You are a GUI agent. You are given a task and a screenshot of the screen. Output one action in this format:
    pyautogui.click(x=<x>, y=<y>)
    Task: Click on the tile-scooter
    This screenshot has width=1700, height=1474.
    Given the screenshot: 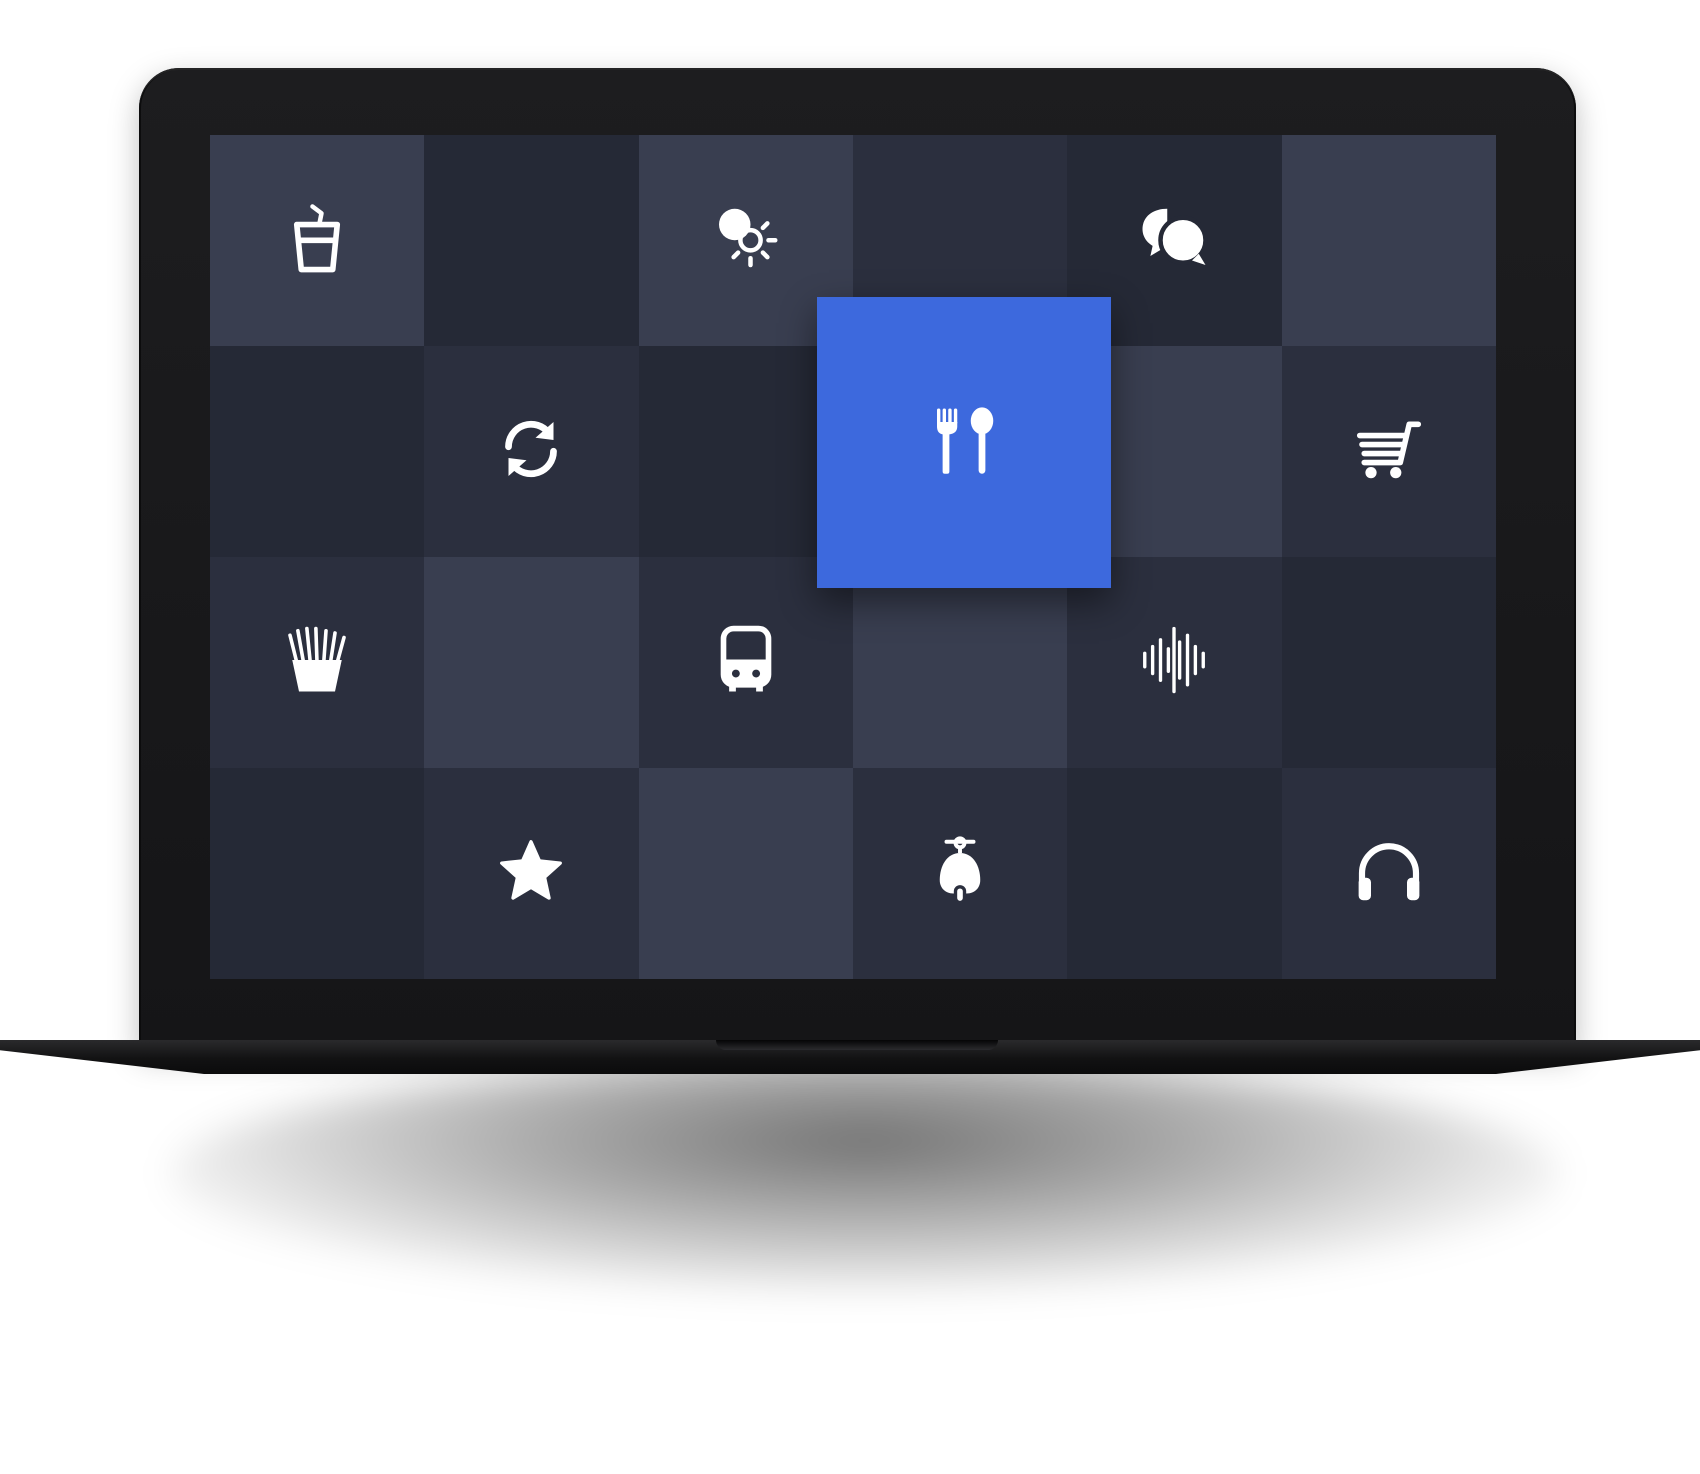 What is the action you would take?
    pyautogui.click(x=960, y=873)
    